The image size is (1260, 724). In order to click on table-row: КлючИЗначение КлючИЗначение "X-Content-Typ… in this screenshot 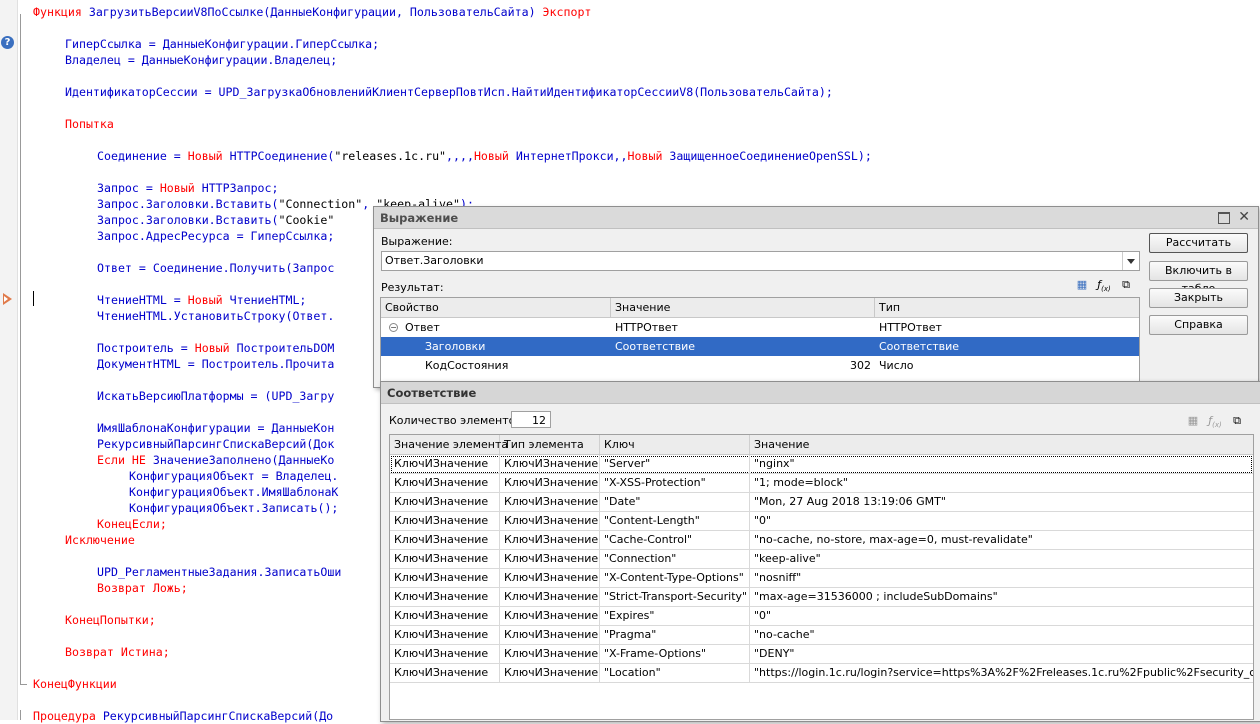, I will do `click(821, 578)`.